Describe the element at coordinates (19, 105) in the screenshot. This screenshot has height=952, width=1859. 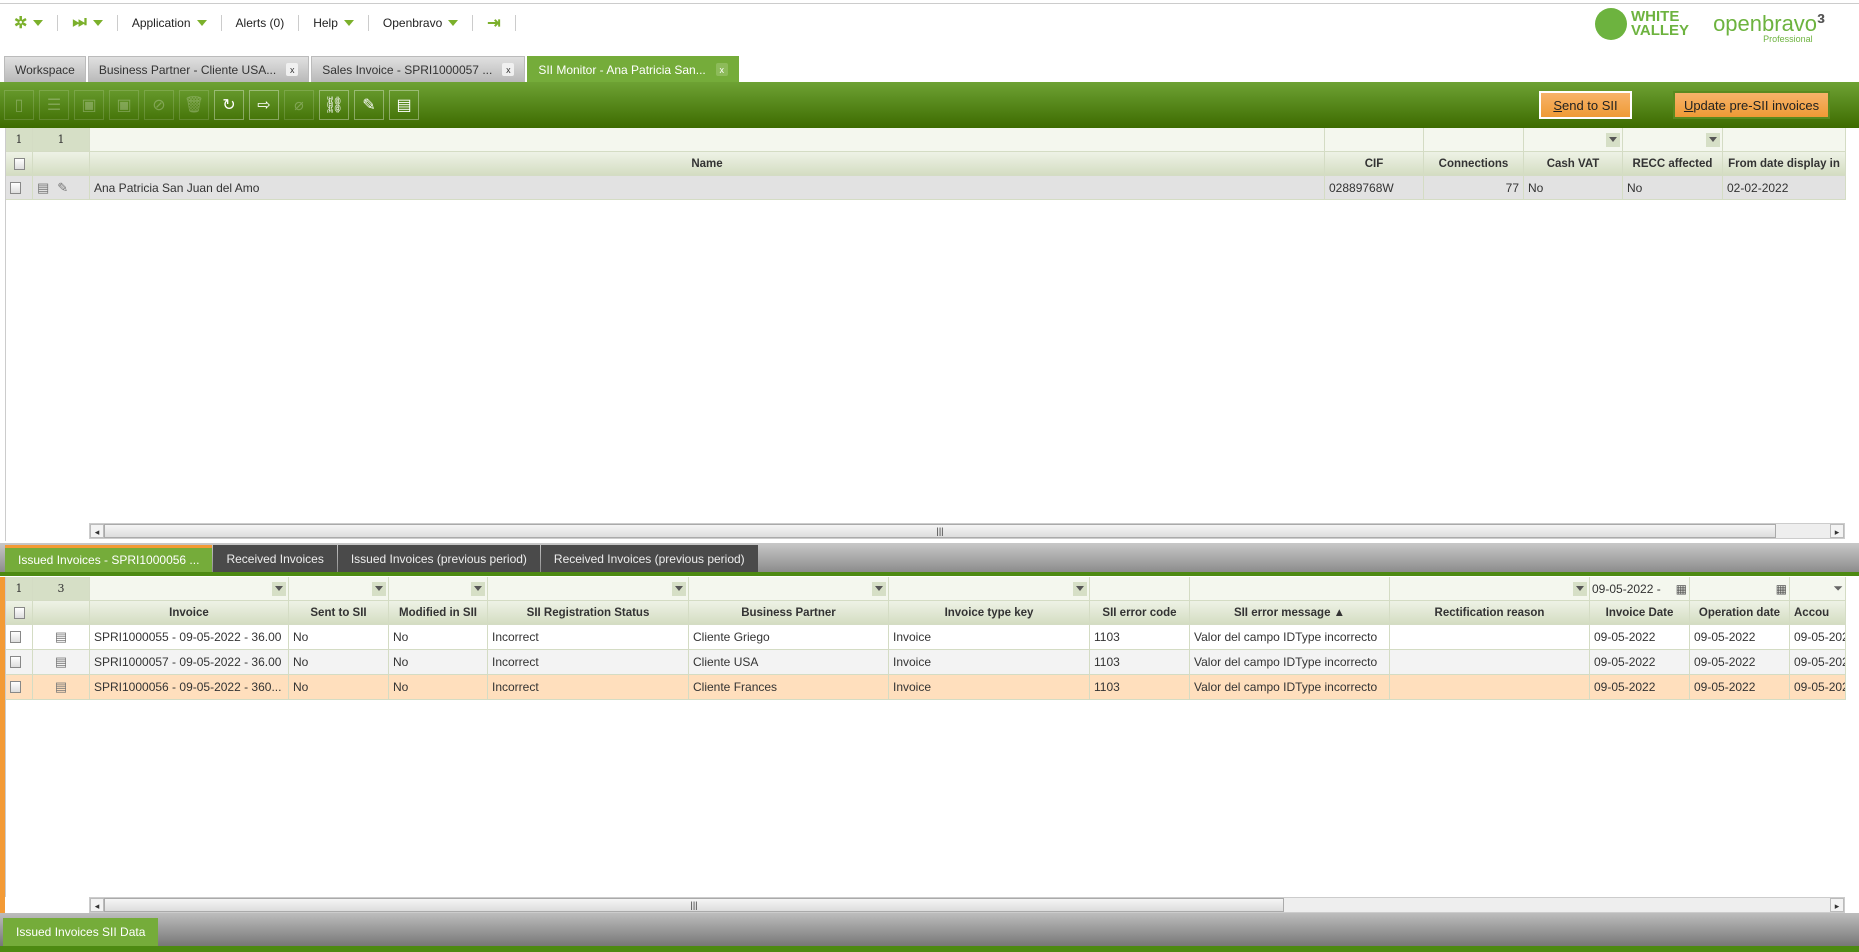
I see `new-document-icon: ▯` at that location.